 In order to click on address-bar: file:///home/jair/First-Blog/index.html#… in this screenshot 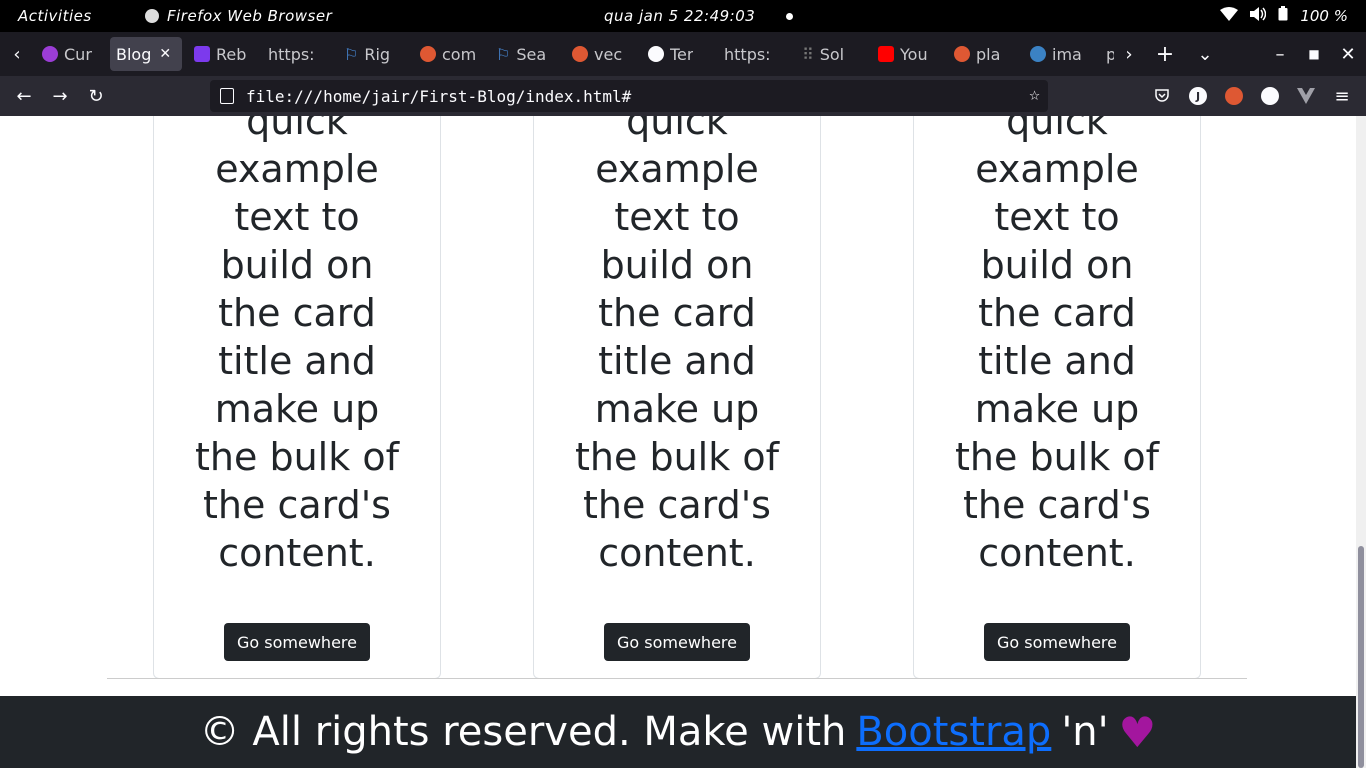, I will do `click(629, 96)`.